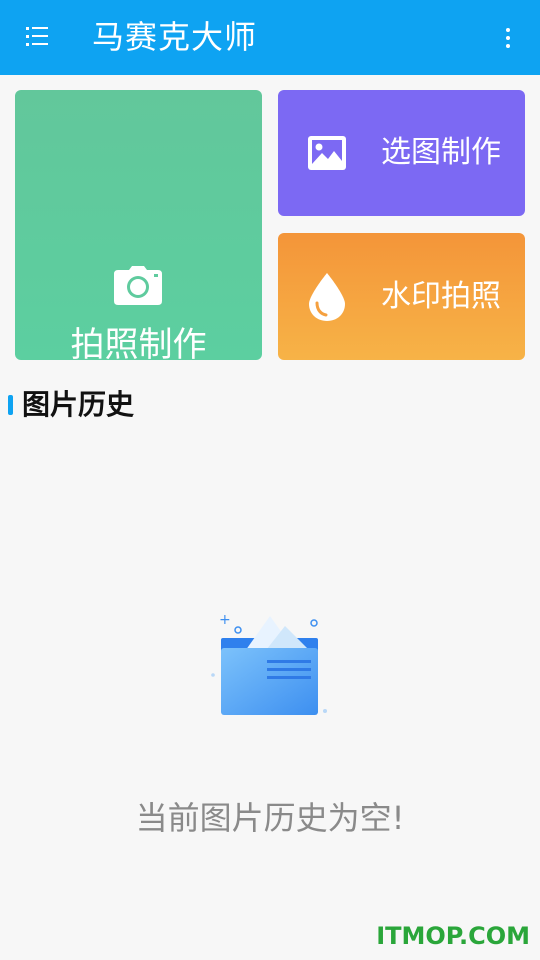 This screenshot has width=540, height=960. What do you see at coordinates (441, 296) in the screenshot?
I see `watermark-photo-label: 水印拍照` at bounding box center [441, 296].